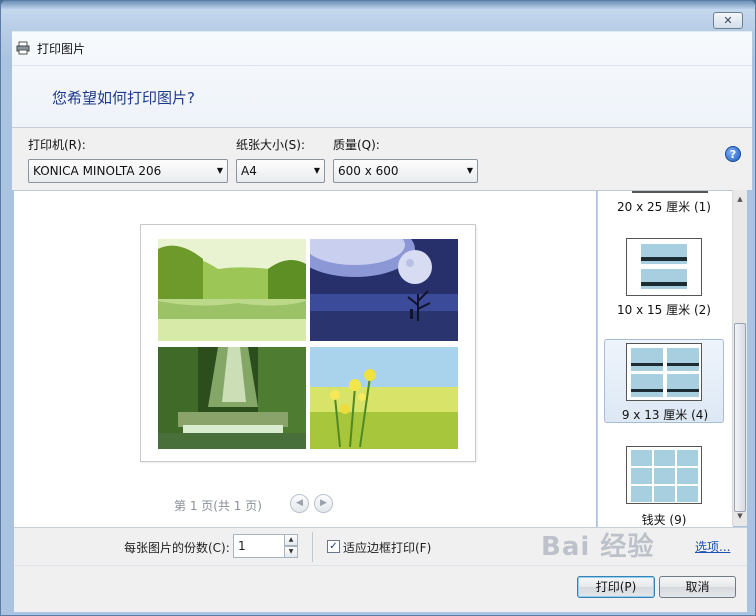 This screenshot has height=616, width=756. Describe the element at coordinates (740, 417) in the screenshot. I see `scrollbar-thumb` at that location.